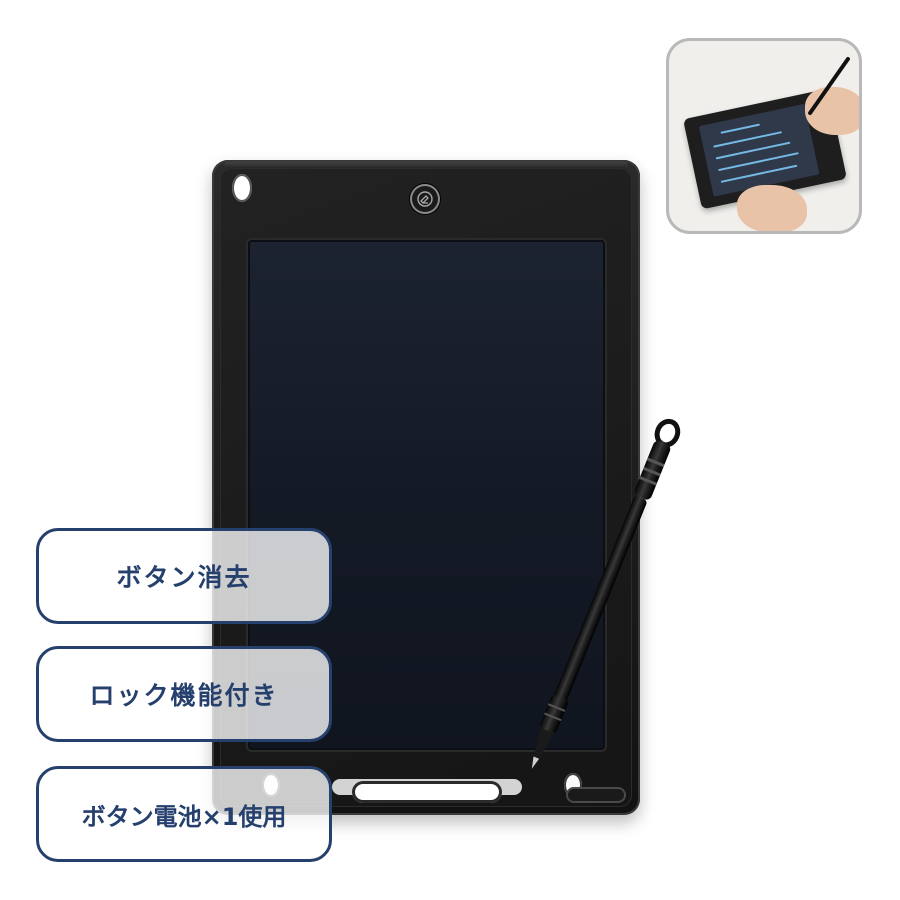 The image size is (900, 900). I want to click on feature-button-battery: ボタン電池×1使用, so click(184, 814).